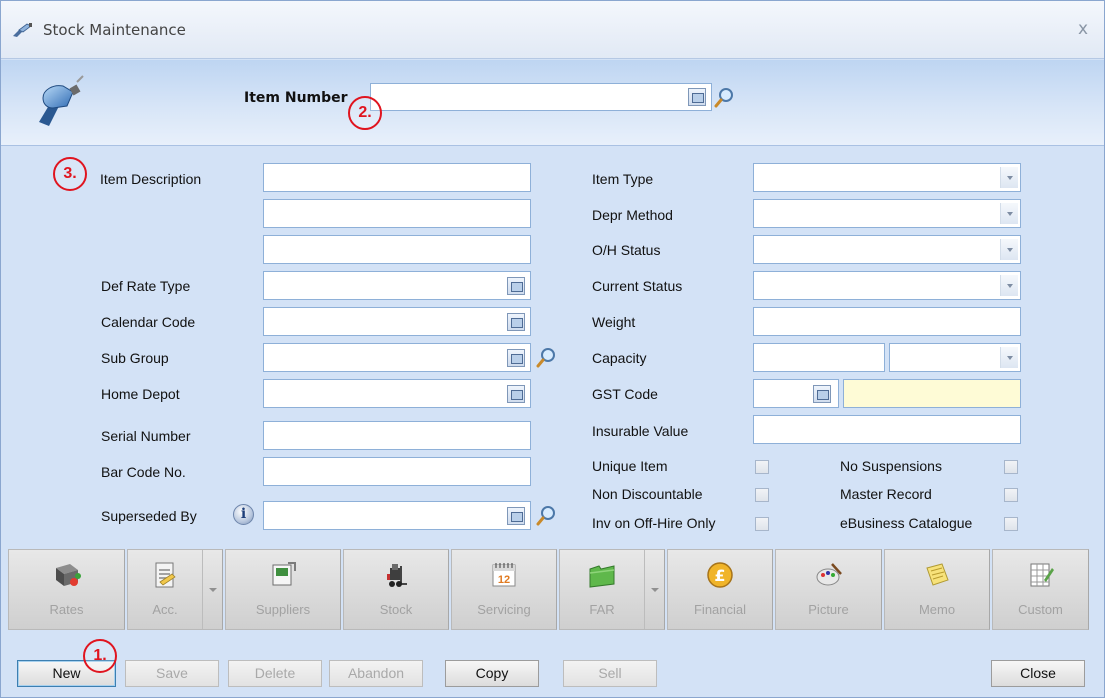  I want to click on bar-code-label: Bar Code No., so click(143, 472).